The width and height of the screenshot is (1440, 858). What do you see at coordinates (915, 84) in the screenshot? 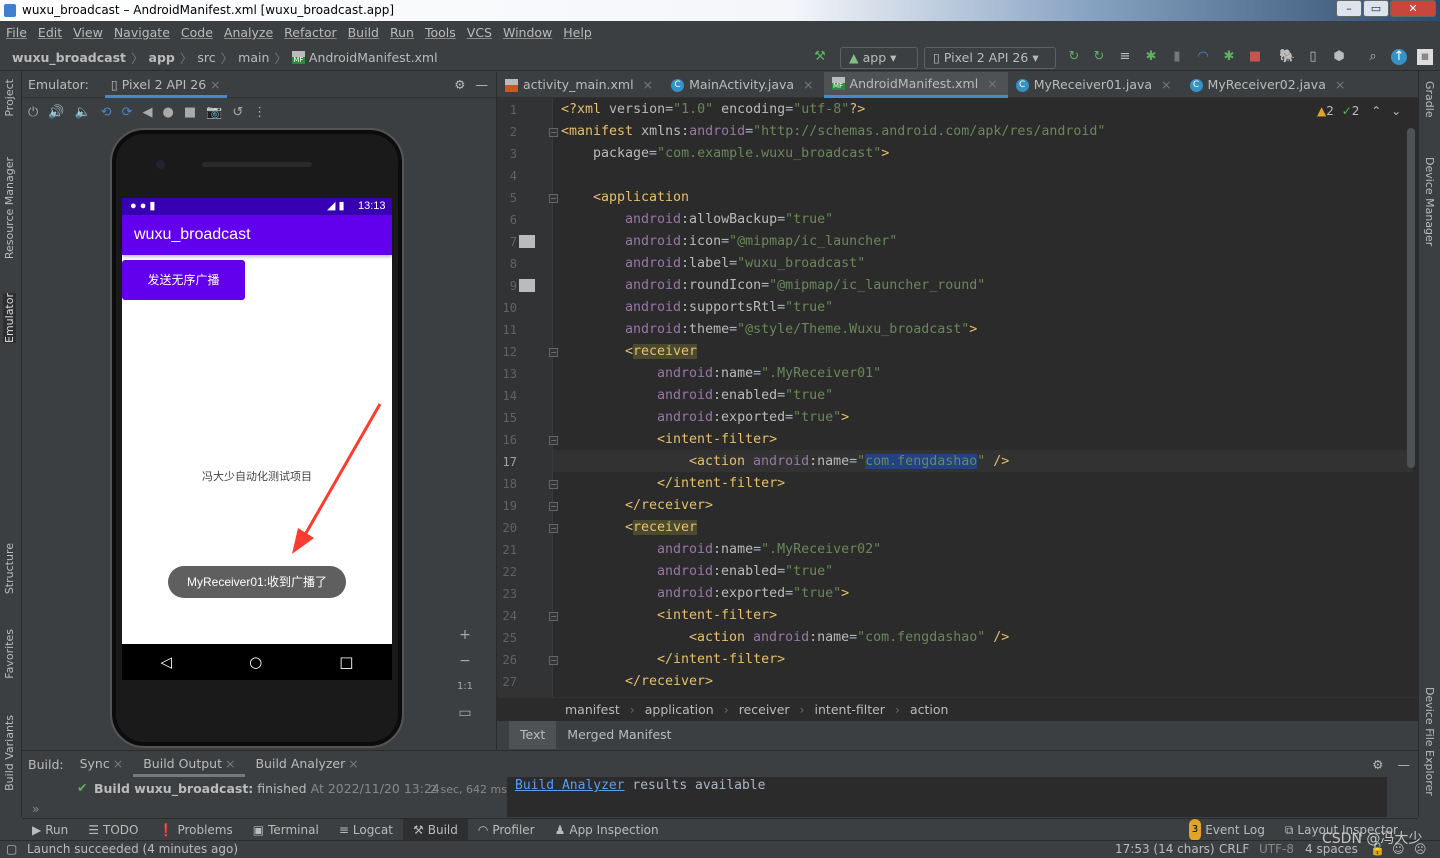
I see `editor-tab: MF AndroidManifest.xml ×` at bounding box center [915, 84].